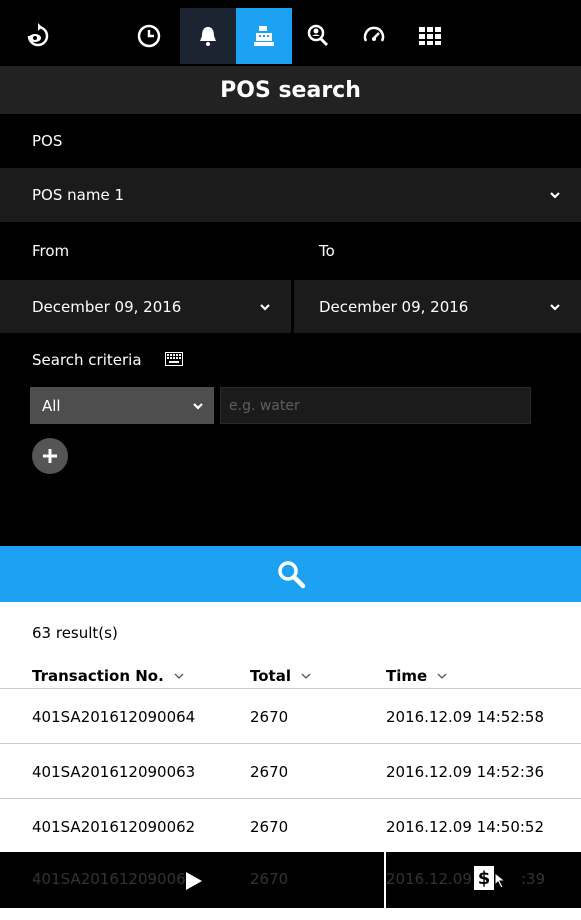 This screenshot has width=581, height=920. I want to click on gauge-icon, so click(374, 36).